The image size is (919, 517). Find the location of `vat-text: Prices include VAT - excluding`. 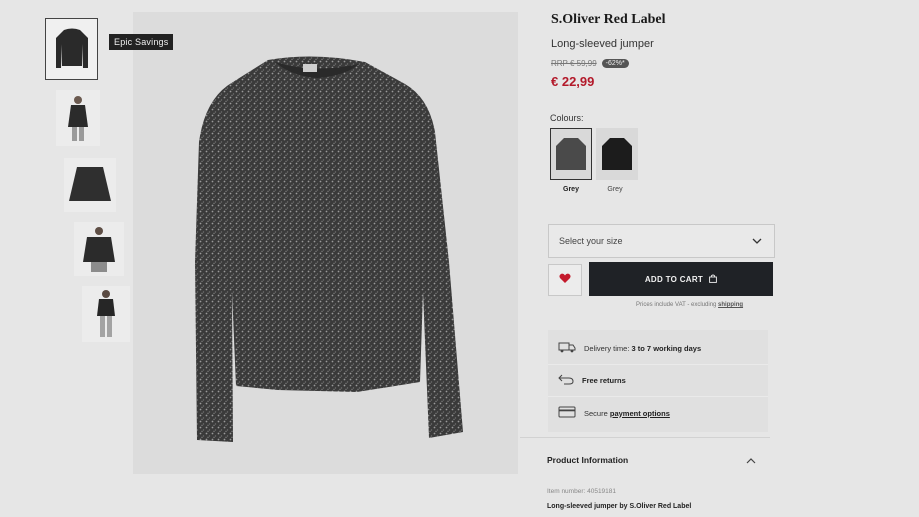

vat-text: Prices include VAT - excluding is located at coordinates (677, 305).